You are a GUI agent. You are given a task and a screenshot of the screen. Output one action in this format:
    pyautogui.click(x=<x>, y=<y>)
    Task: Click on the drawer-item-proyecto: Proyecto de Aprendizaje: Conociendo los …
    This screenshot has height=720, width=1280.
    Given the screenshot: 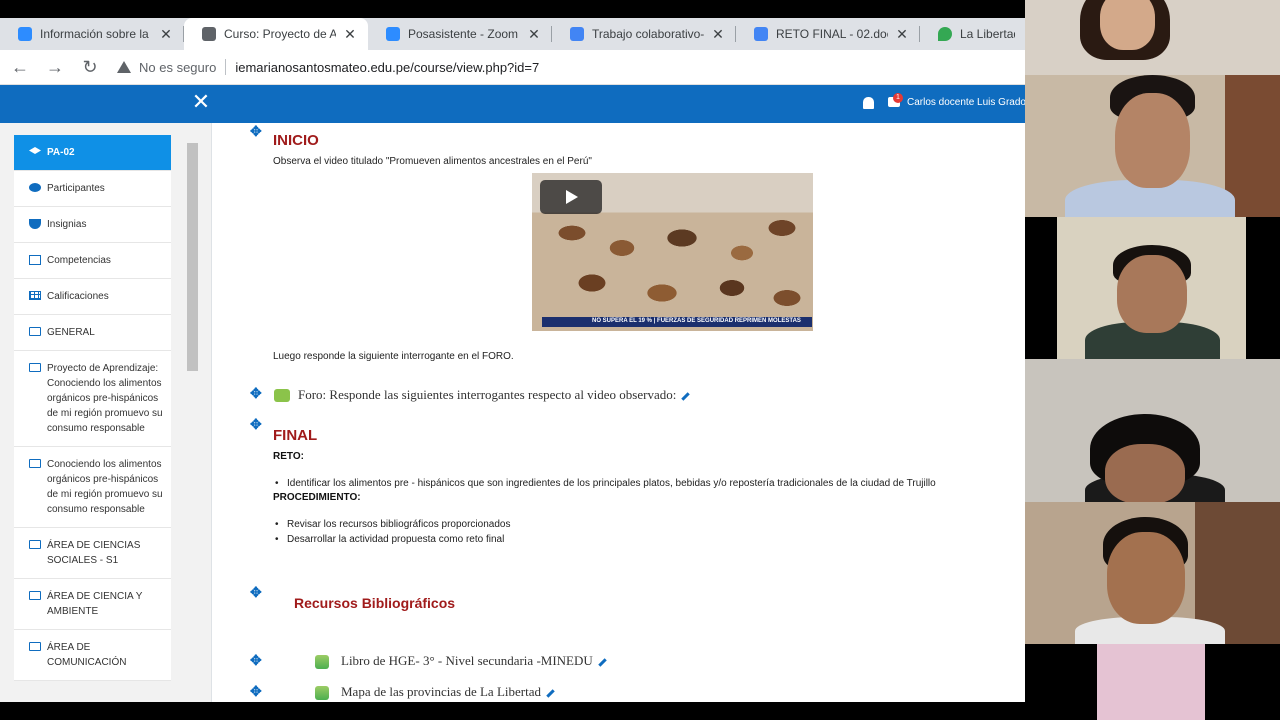 What is the action you would take?
    pyautogui.click(x=92, y=399)
    